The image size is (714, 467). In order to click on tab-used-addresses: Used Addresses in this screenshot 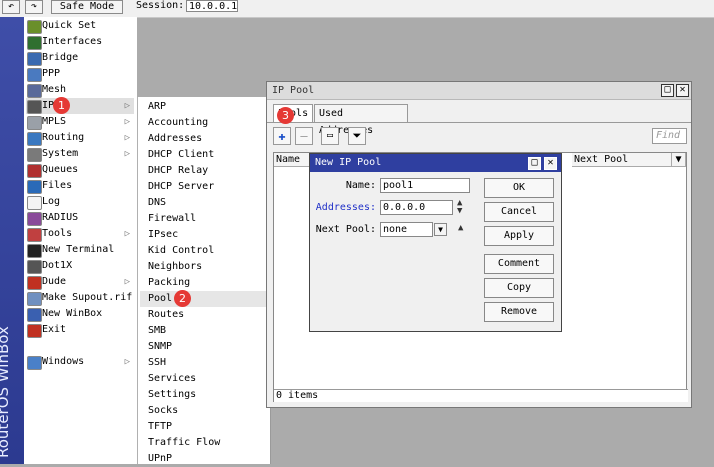, I will do `click(361, 120)`.